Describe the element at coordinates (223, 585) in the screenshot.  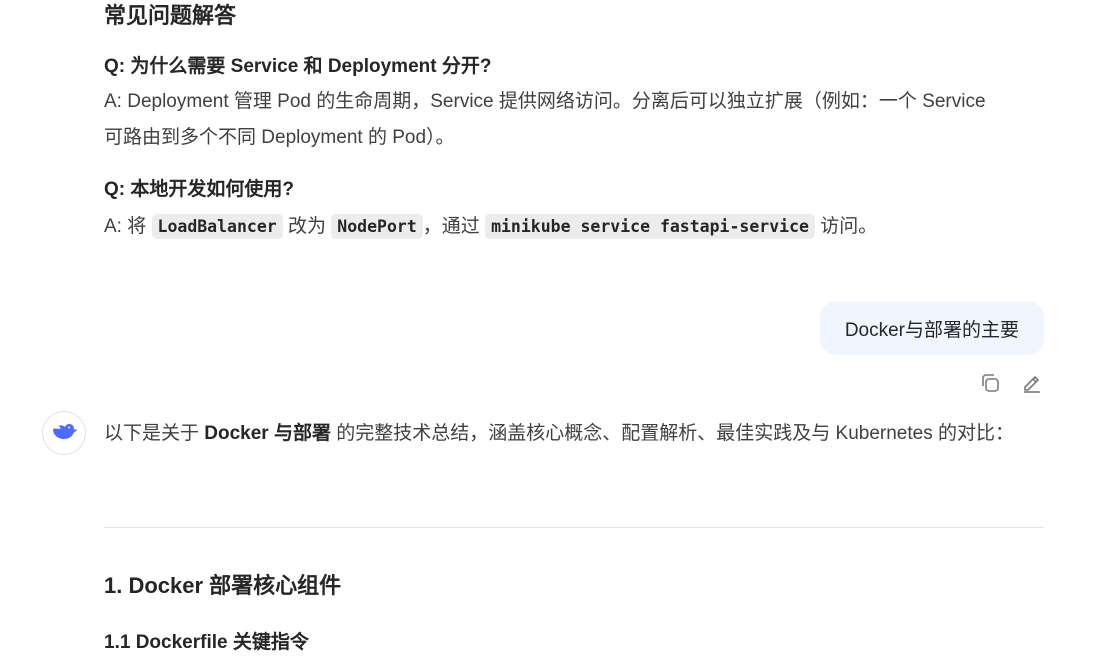
I see `section-heading: 1. Docker 部署核心组件` at that location.